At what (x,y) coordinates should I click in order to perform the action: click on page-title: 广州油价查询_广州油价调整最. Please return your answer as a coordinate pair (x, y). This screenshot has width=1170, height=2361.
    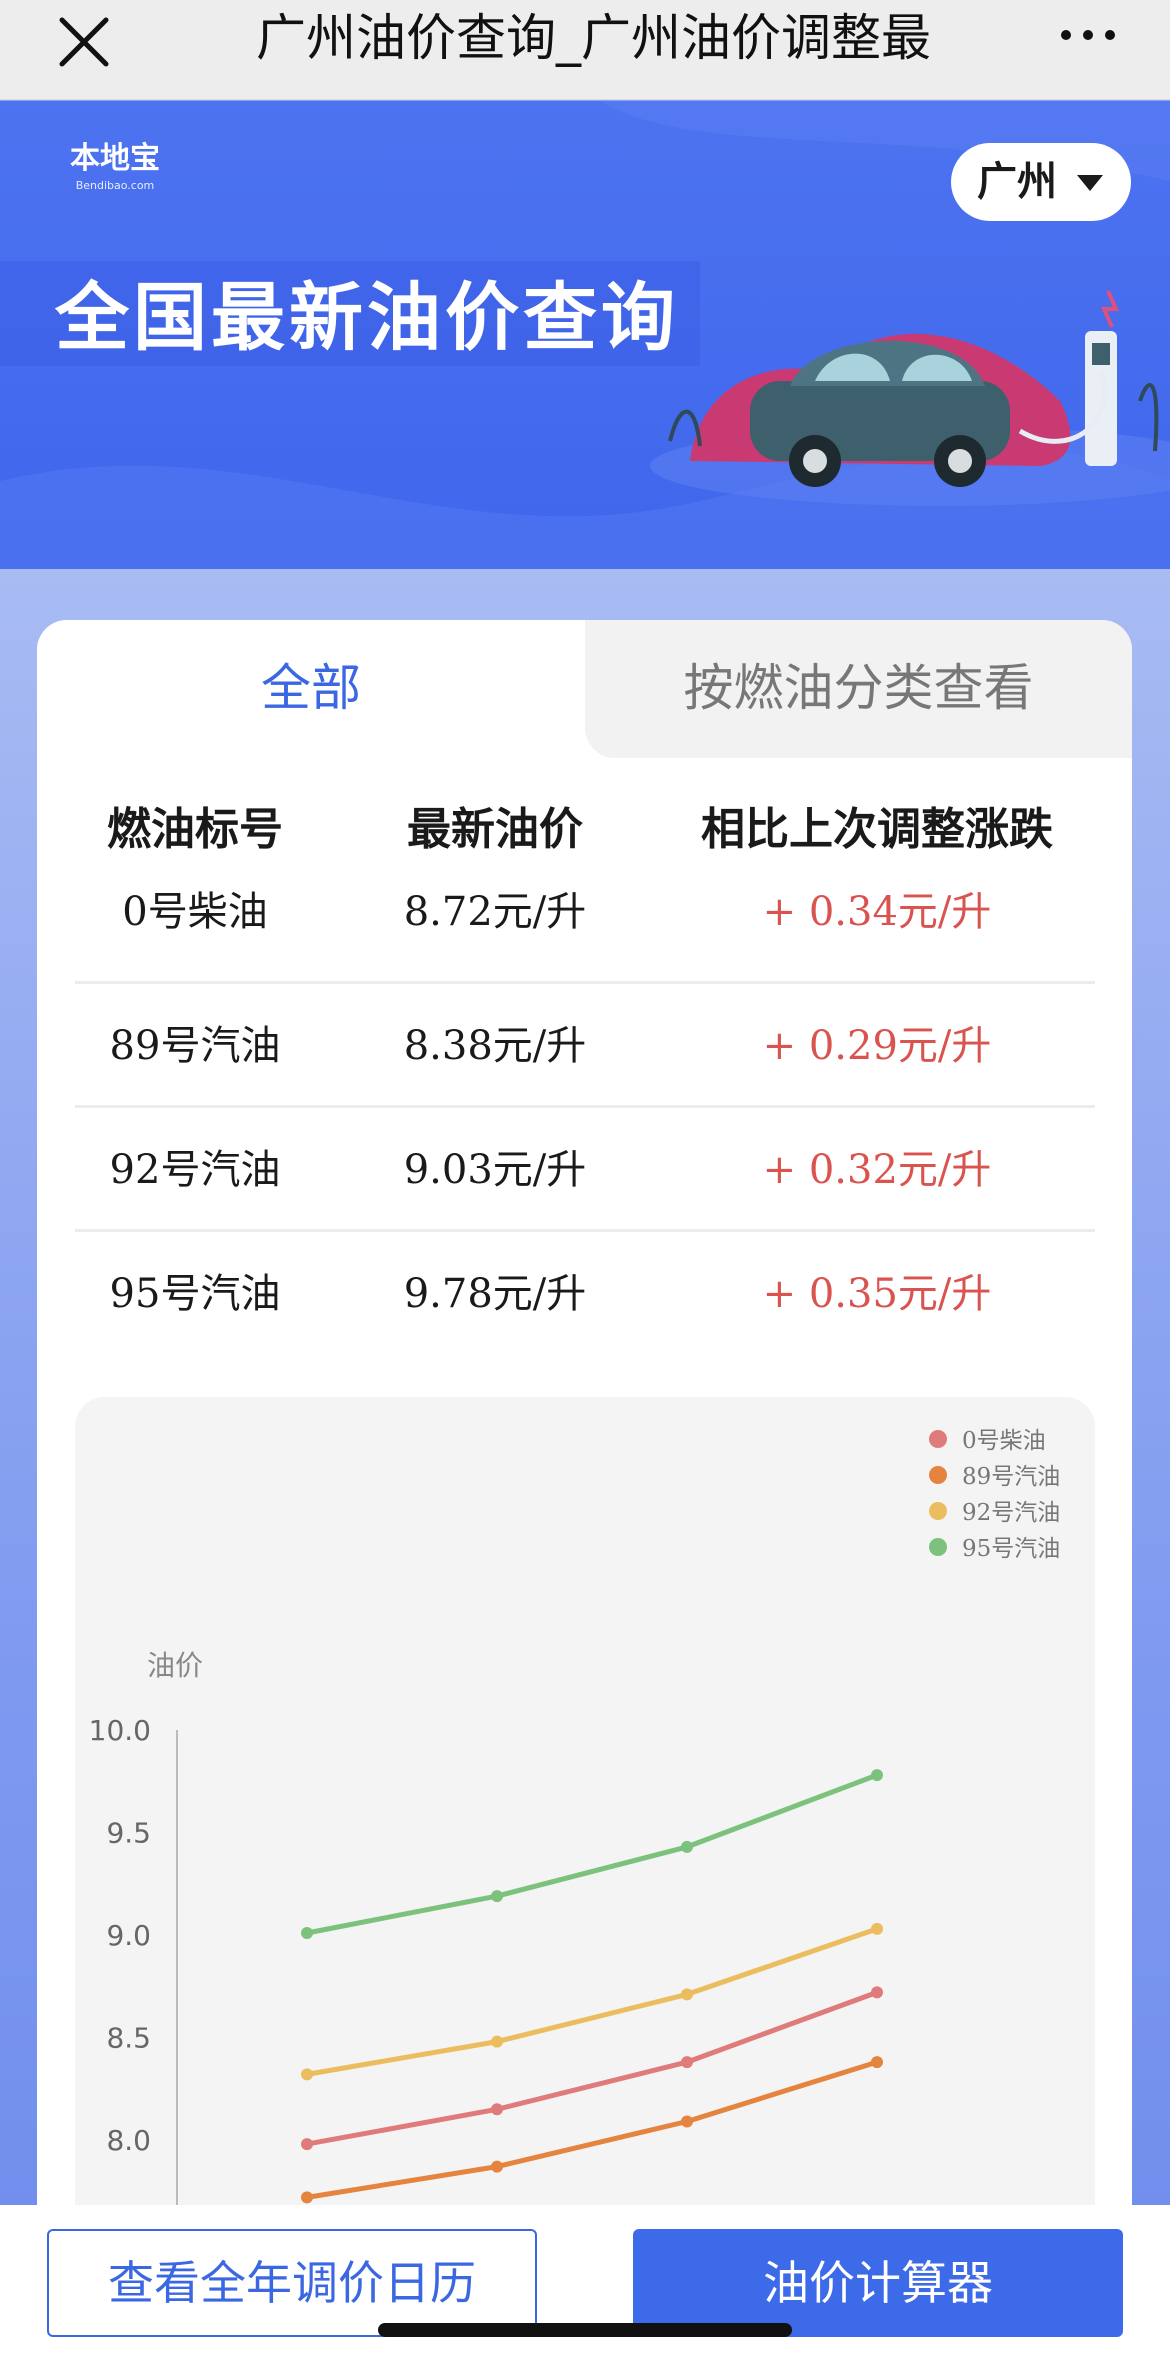
    Looking at the image, I should click on (593, 38).